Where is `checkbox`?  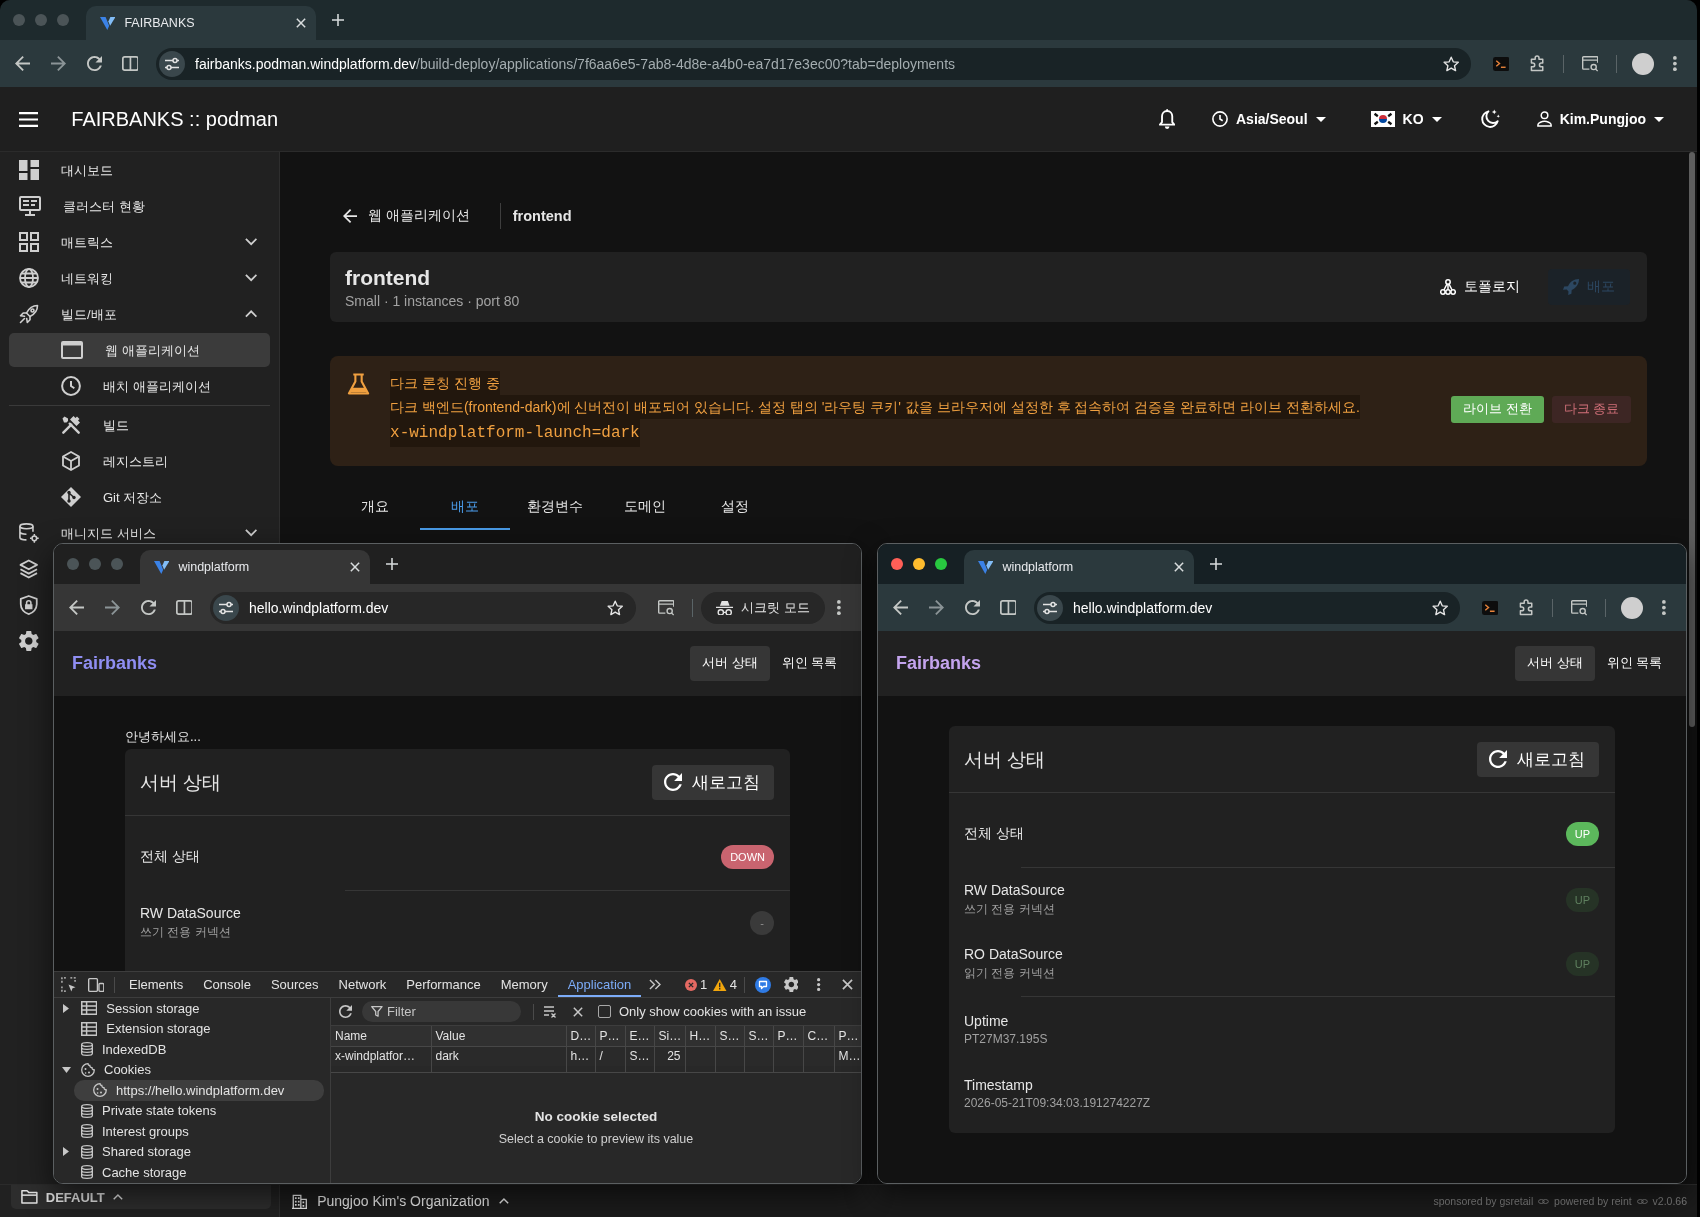
checkbox is located at coordinates (604, 1011).